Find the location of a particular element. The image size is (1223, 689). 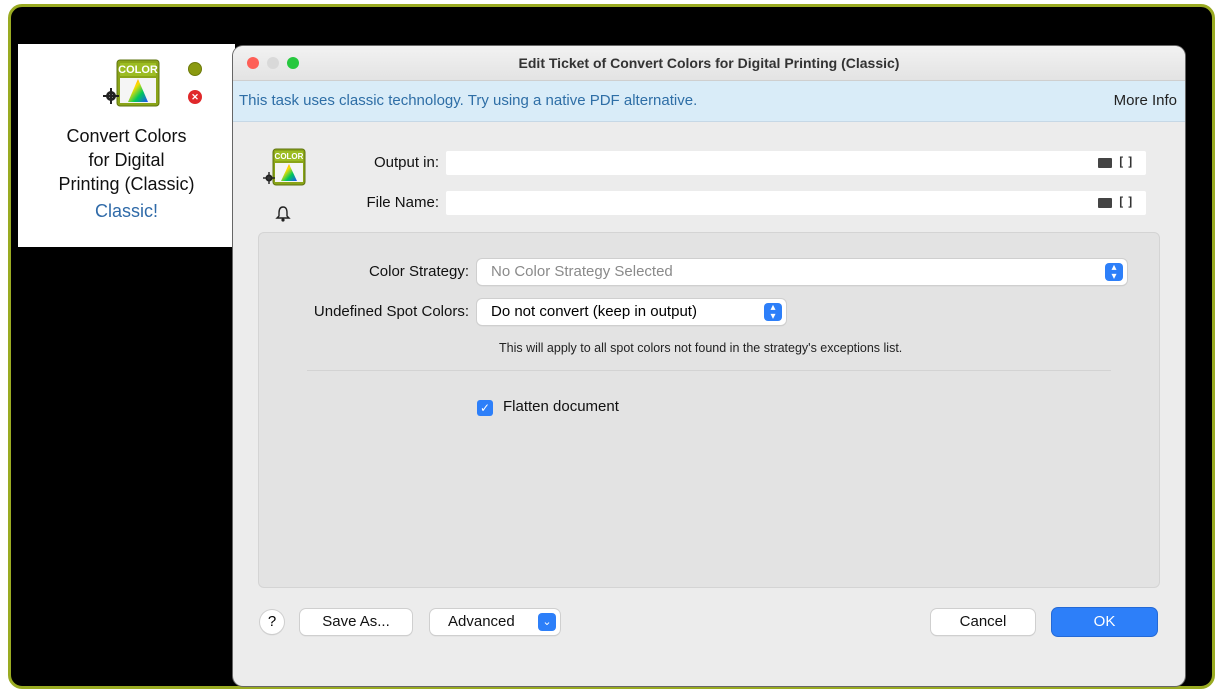

divider is located at coordinates (709, 370).